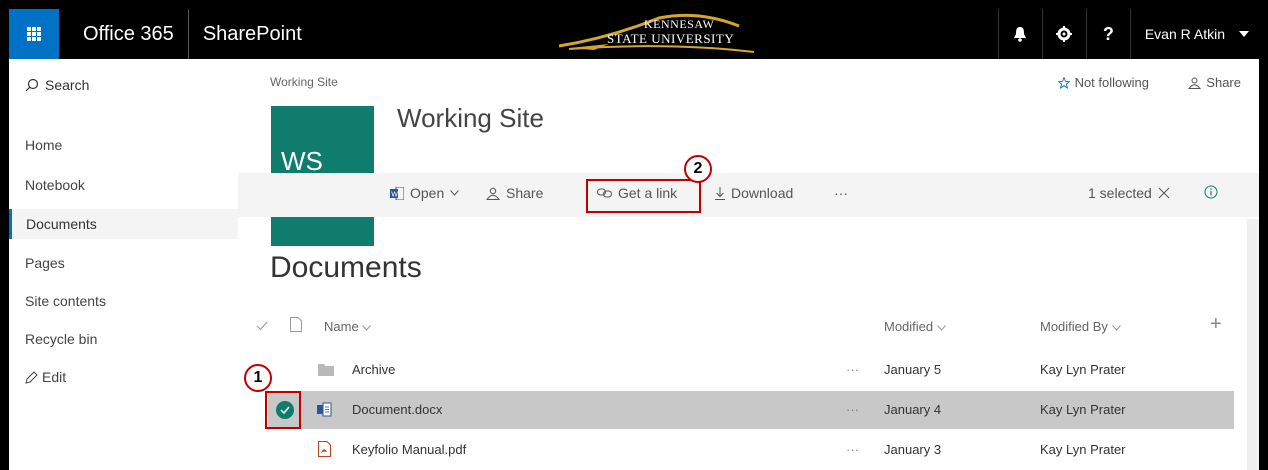  I want to click on search-icon, so click(32, 85).